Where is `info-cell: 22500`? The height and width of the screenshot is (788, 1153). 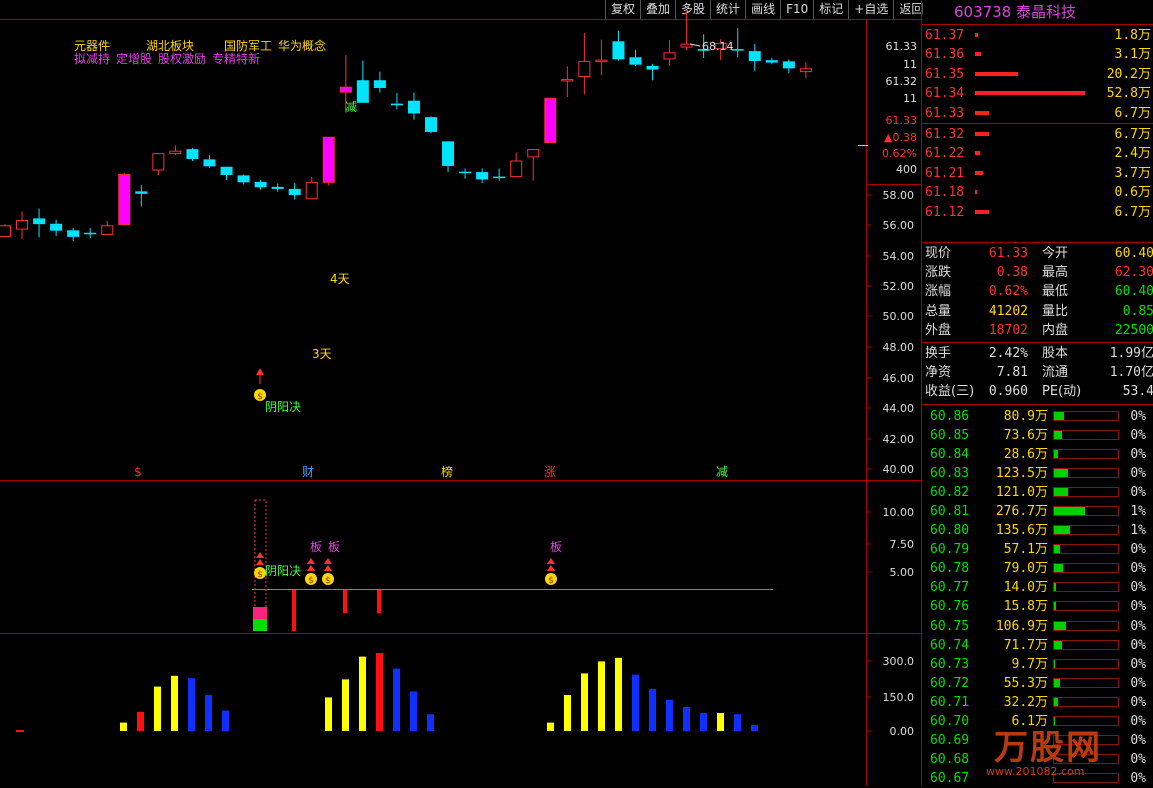 info-cell: 22500 is located at coordinates (1134, 330).